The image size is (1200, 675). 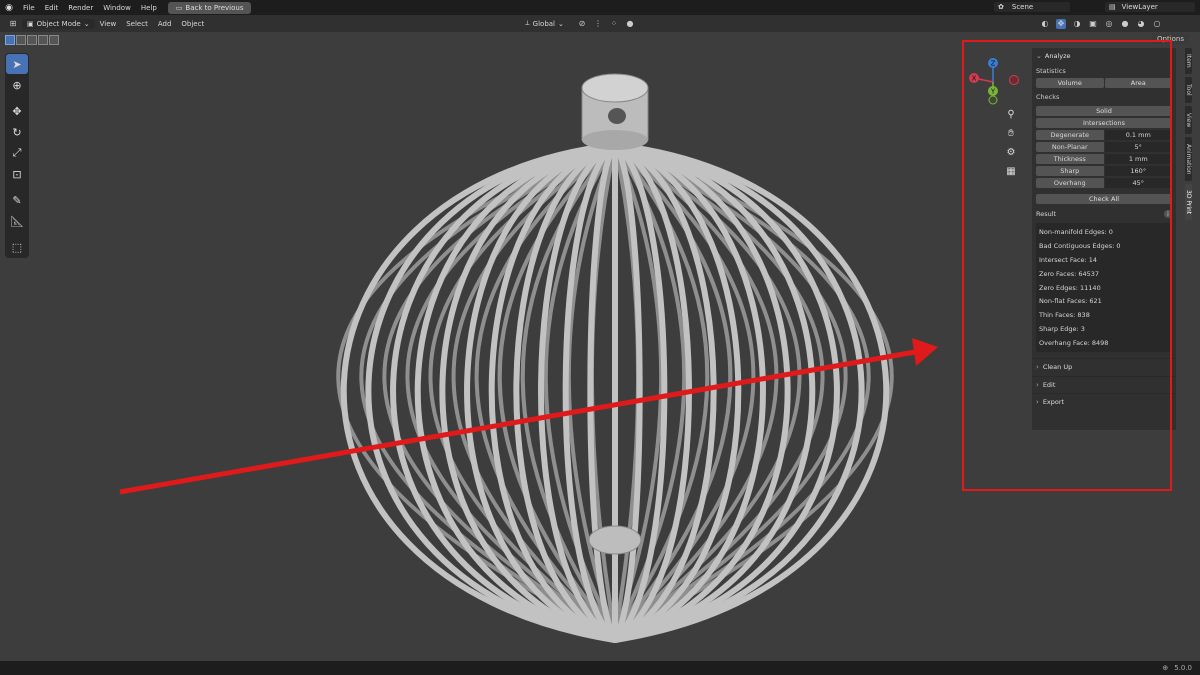 I want to click on shading-solid-icon: ●, so click(x=1125, y=24).